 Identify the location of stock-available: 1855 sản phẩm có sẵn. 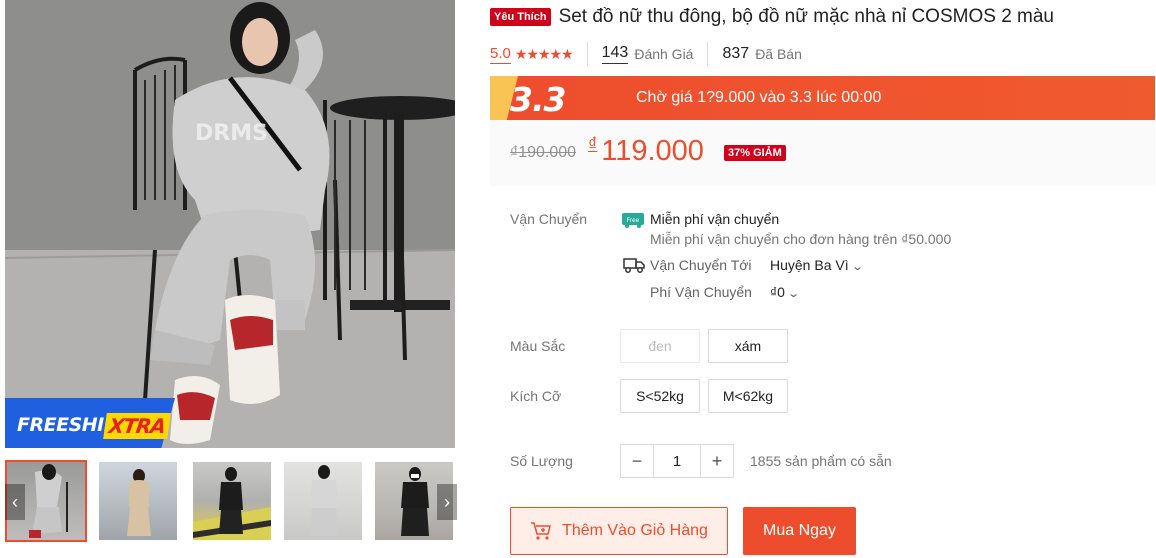
(821, 461).